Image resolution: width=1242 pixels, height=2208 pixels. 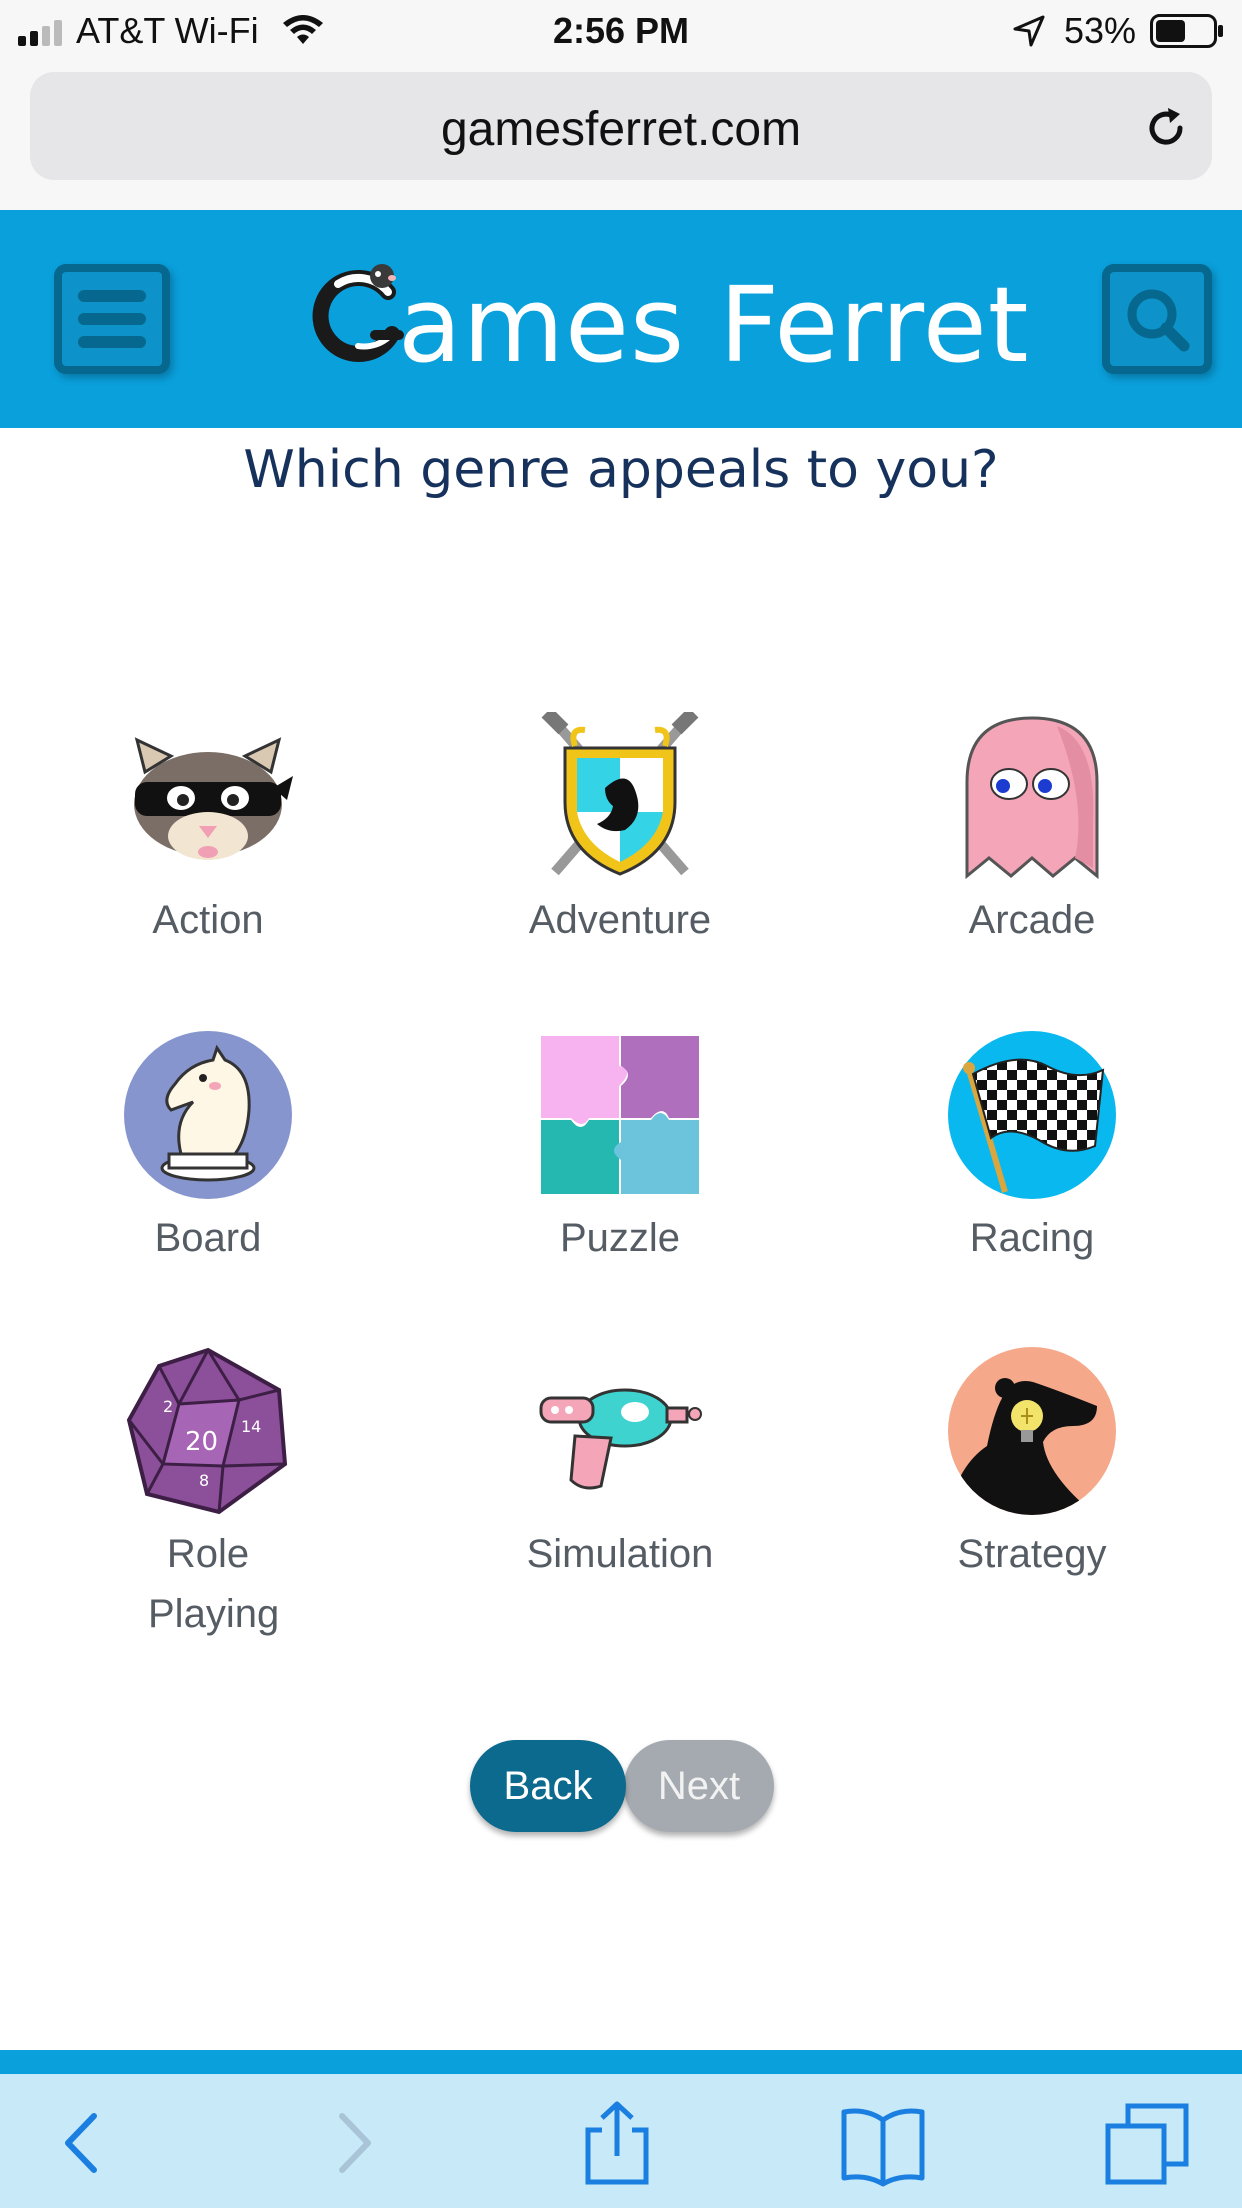 I want to click on genre-racing: Racing, so click(x=1032, y=1149).